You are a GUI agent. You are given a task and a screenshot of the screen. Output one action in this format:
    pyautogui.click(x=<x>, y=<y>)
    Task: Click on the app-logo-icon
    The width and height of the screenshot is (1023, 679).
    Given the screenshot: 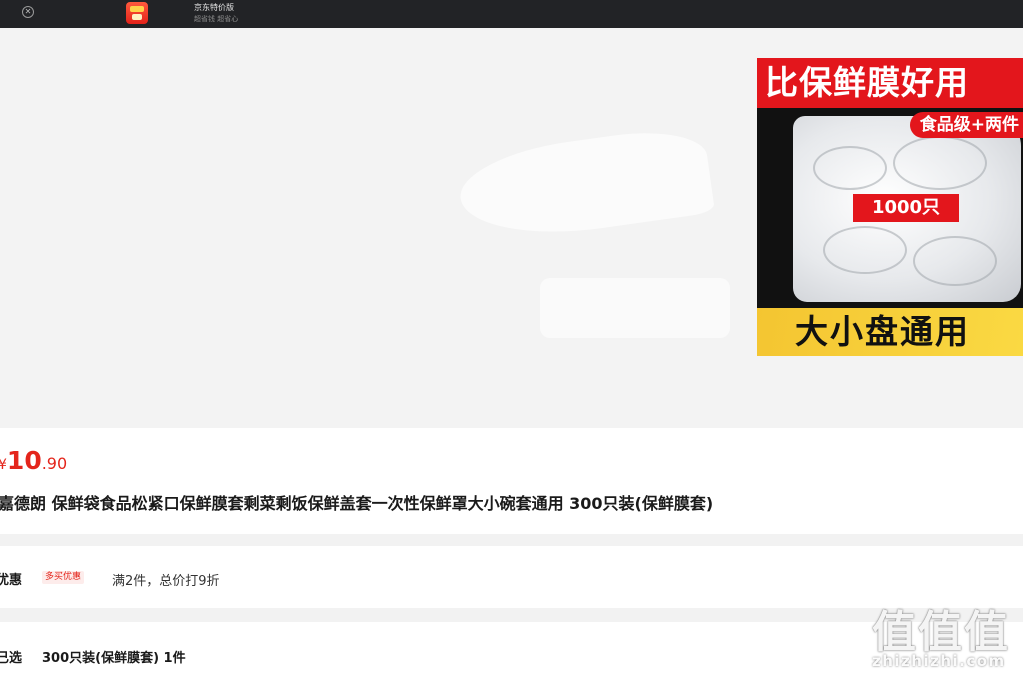 What is the action you would take?
    pyautogui.click(x=137, y=13)
    